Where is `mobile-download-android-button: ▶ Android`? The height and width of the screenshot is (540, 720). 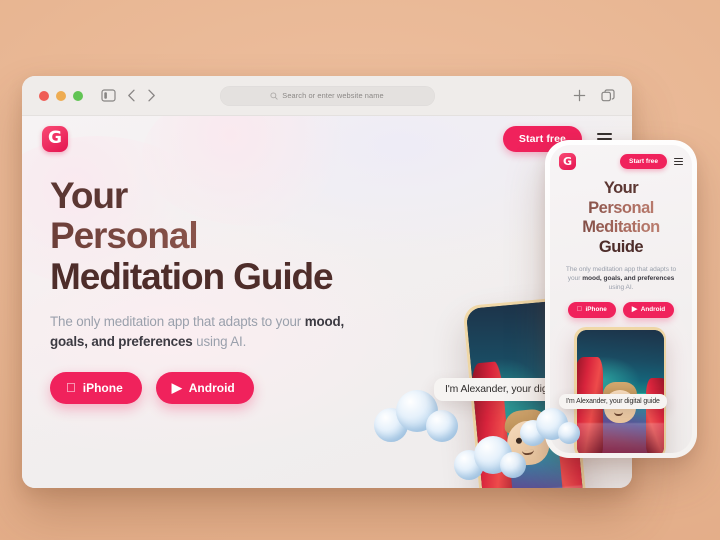
mobile-download-android-button: ▶ Android is located at coordinates (648, 309).